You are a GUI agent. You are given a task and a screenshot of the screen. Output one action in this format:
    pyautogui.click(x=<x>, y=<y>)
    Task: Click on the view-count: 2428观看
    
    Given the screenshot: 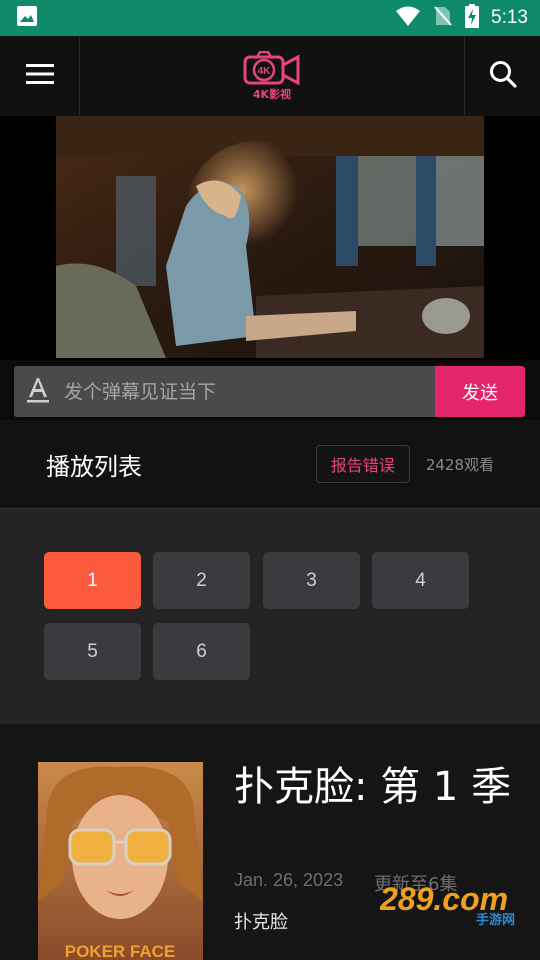 What is the action you would take?
    pyautogui.click(x=459, y=464)
    